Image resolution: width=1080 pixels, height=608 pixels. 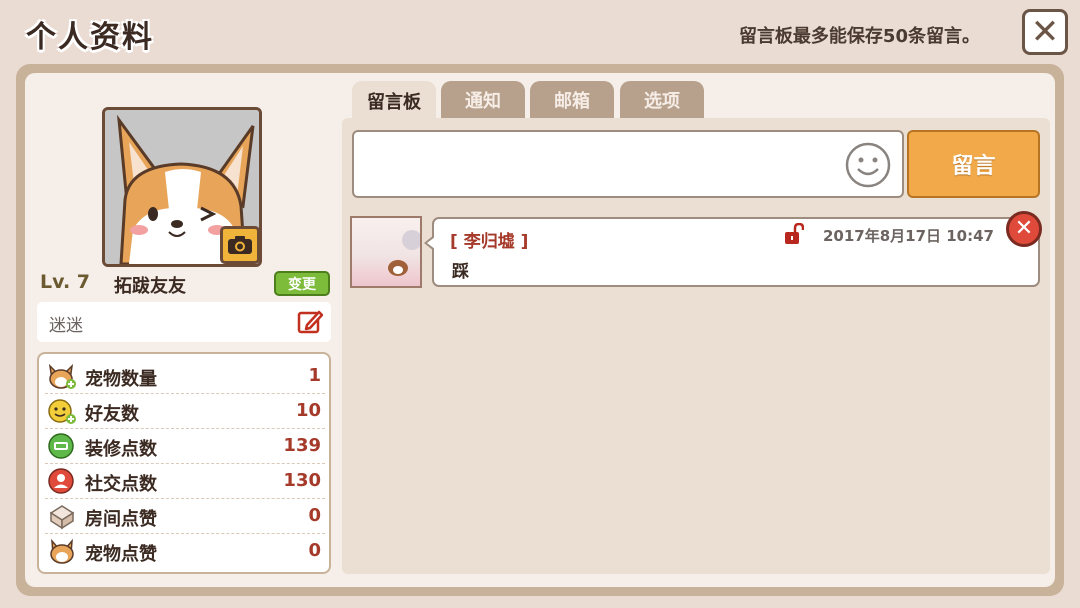 What do you see at coordinates (121, 484) in the screenshot?
I see `stat-label: 社交点数` at bounding box center [121, 484].